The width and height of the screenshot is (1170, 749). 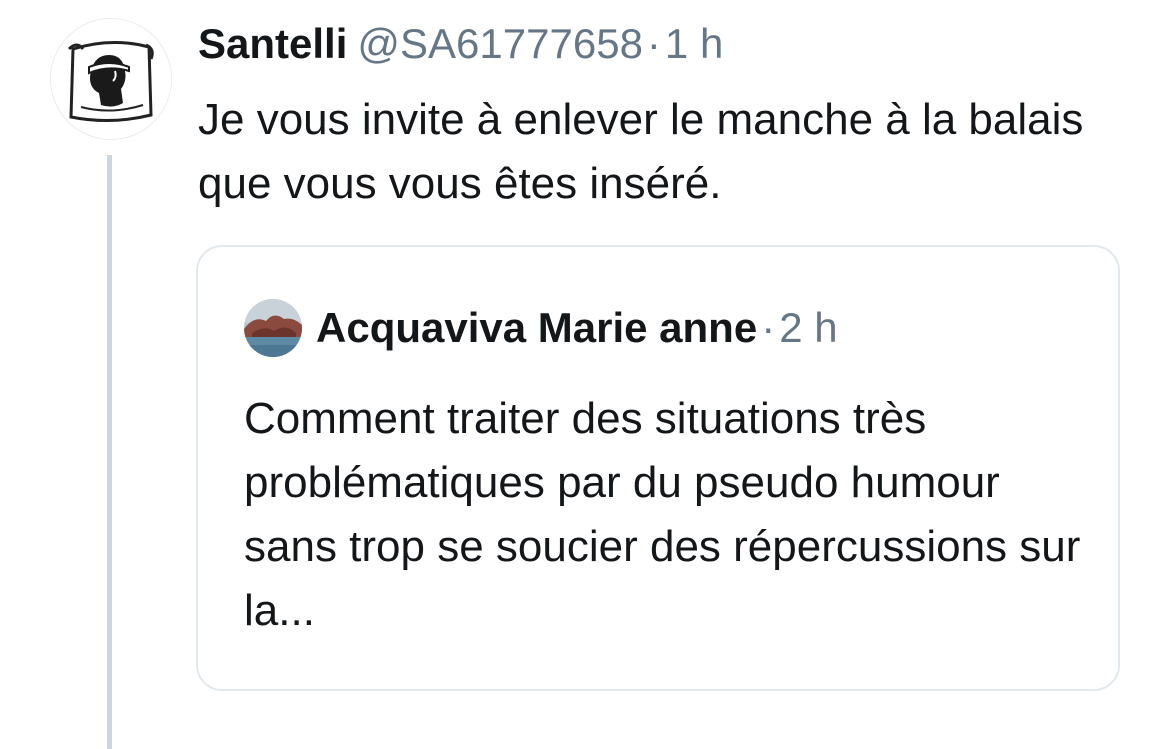 What do you see at coordinates (272, 43) in the screenshot?
I see `display-name: Santelli` at bounding box center [272, 43].